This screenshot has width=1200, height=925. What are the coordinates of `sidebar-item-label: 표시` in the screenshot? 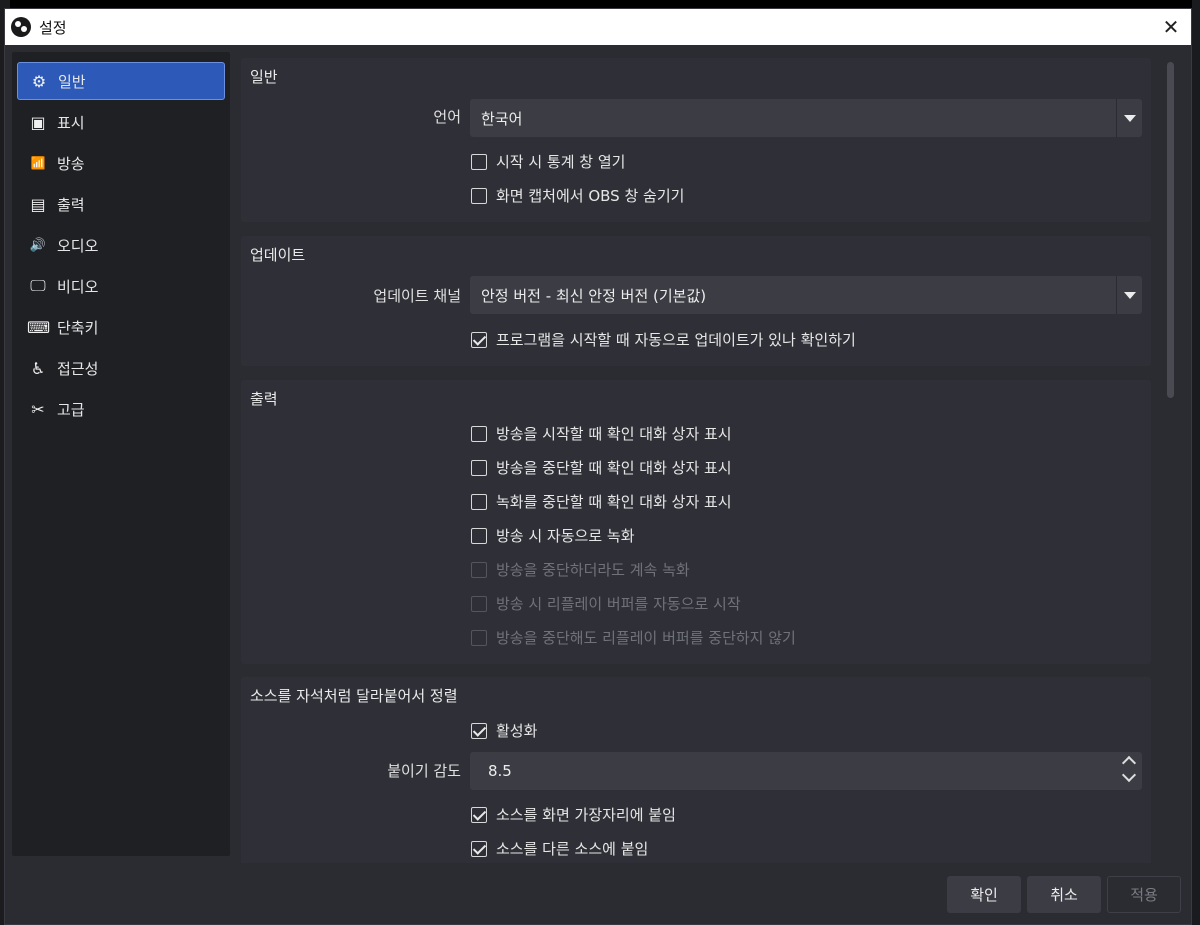 It's located at (71, 122).